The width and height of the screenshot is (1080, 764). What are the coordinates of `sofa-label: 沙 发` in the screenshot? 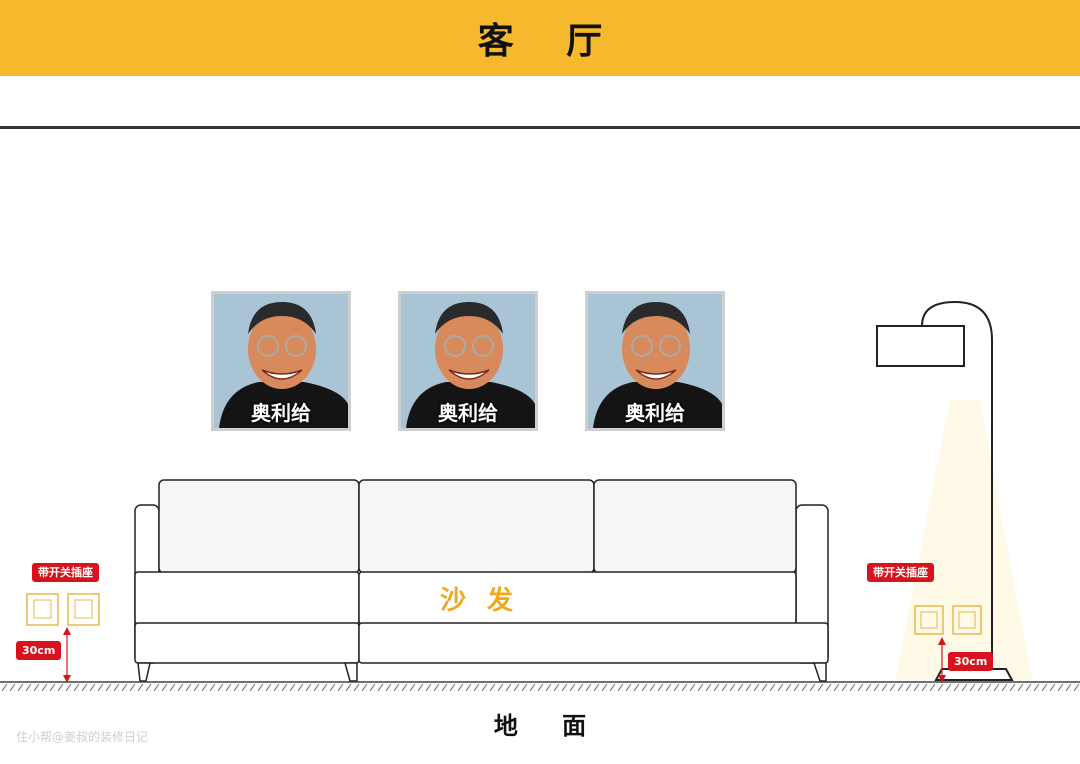 It's located at (480, 601).